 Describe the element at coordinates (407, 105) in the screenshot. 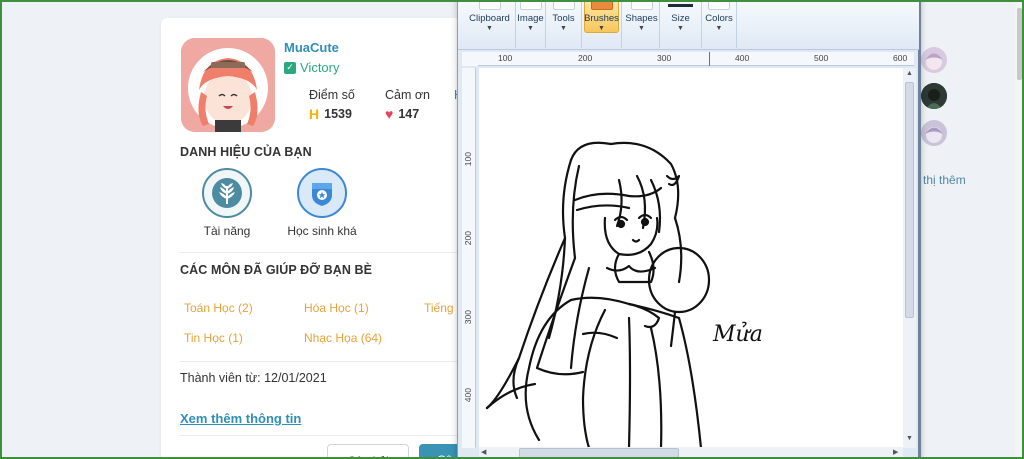

I see `thanks-stat: Cảm ơn ♥ 147` at that location.